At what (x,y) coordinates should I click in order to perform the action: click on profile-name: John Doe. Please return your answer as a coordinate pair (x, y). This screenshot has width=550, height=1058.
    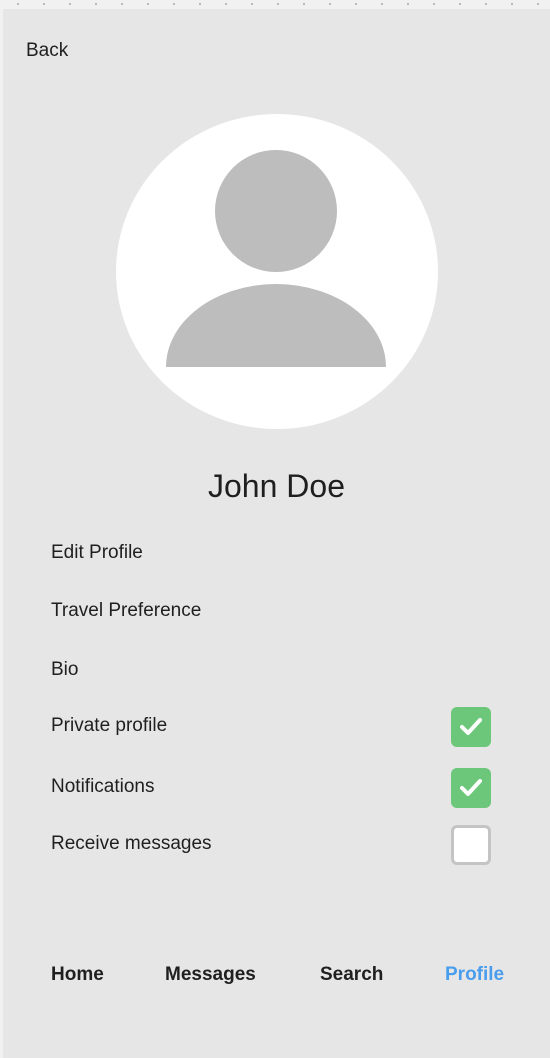
    Looking at the image, I should click on (276, 486).